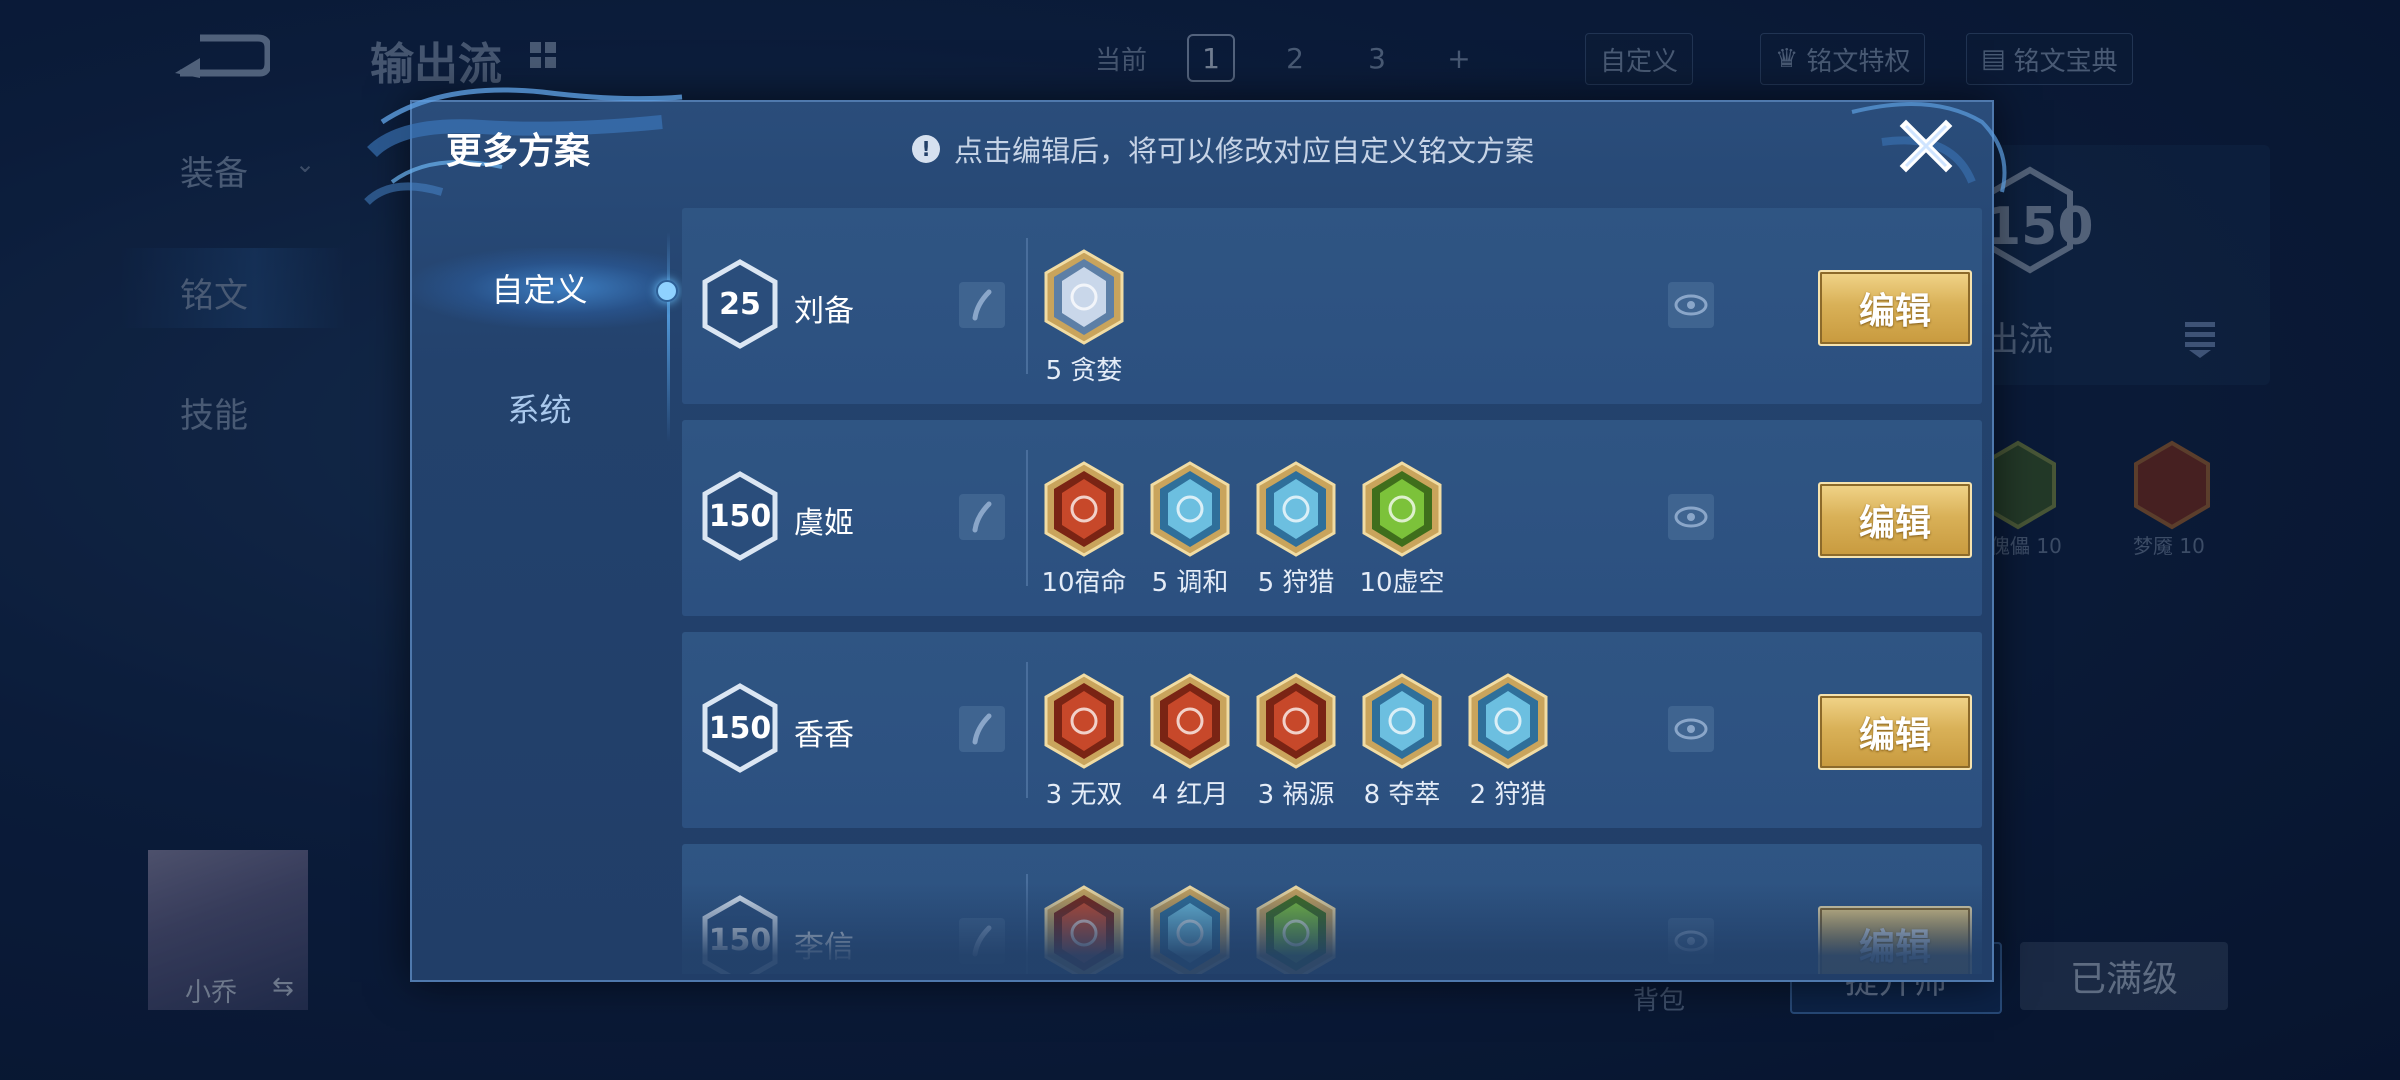 Image resolution: width=2400 pixels, height=1080 pixels. I want to click on hero-name: 香香, so click(824, 735).